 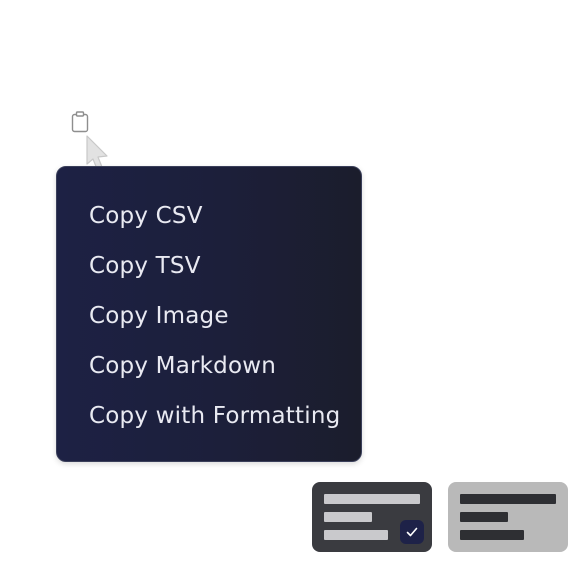 I want to click on clipboard-icon, so click(x=80, y=122).